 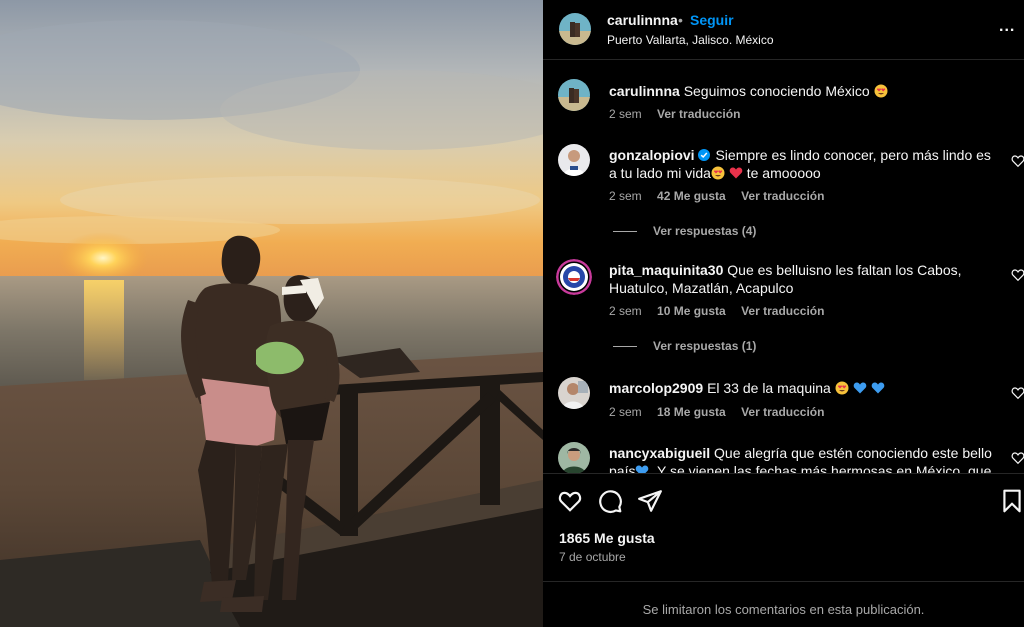 What do you see at coordinates (712, 20) in the screenshot?
I see `follow-button: Seguir` at bounding box center [712, 20].